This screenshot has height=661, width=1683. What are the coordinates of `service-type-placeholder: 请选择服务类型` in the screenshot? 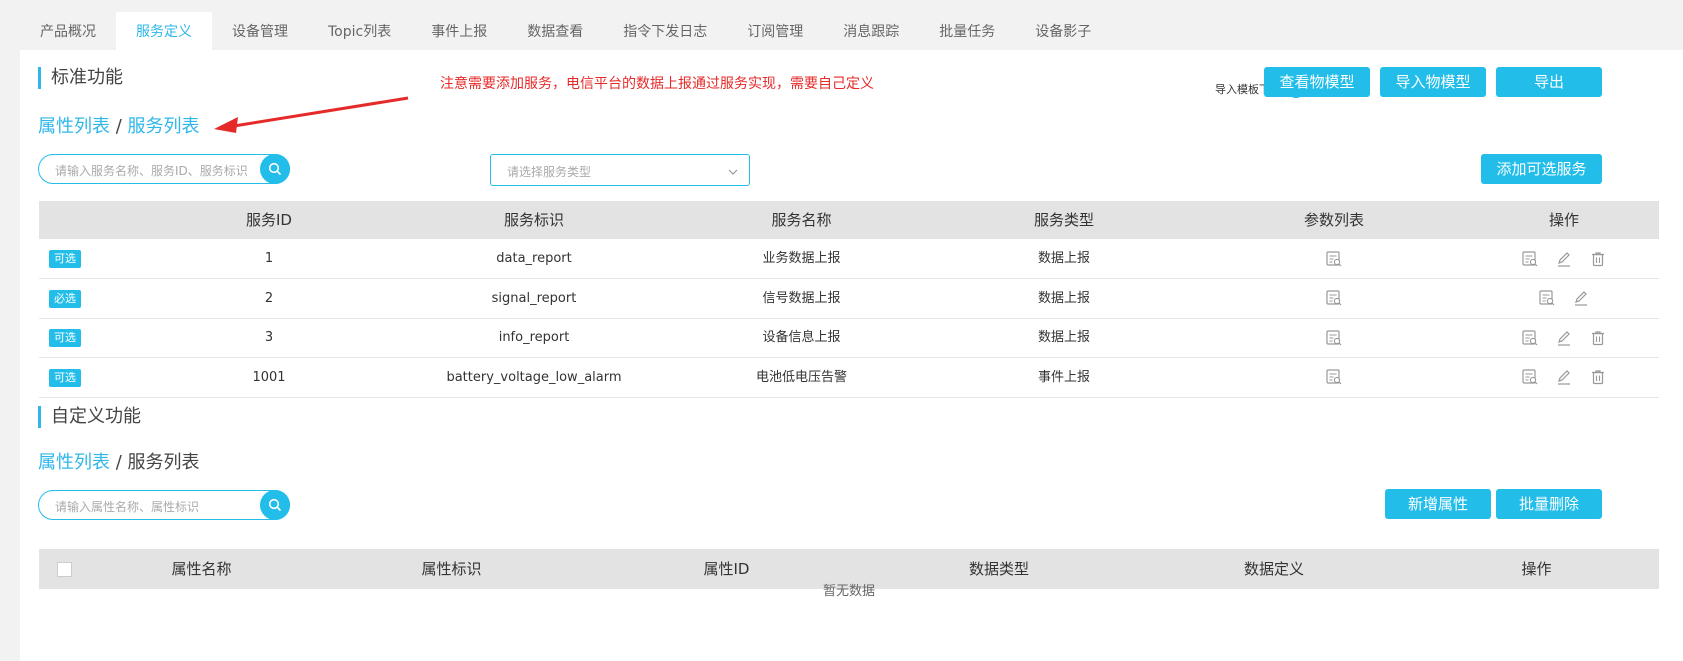 It's located at (549, 172).